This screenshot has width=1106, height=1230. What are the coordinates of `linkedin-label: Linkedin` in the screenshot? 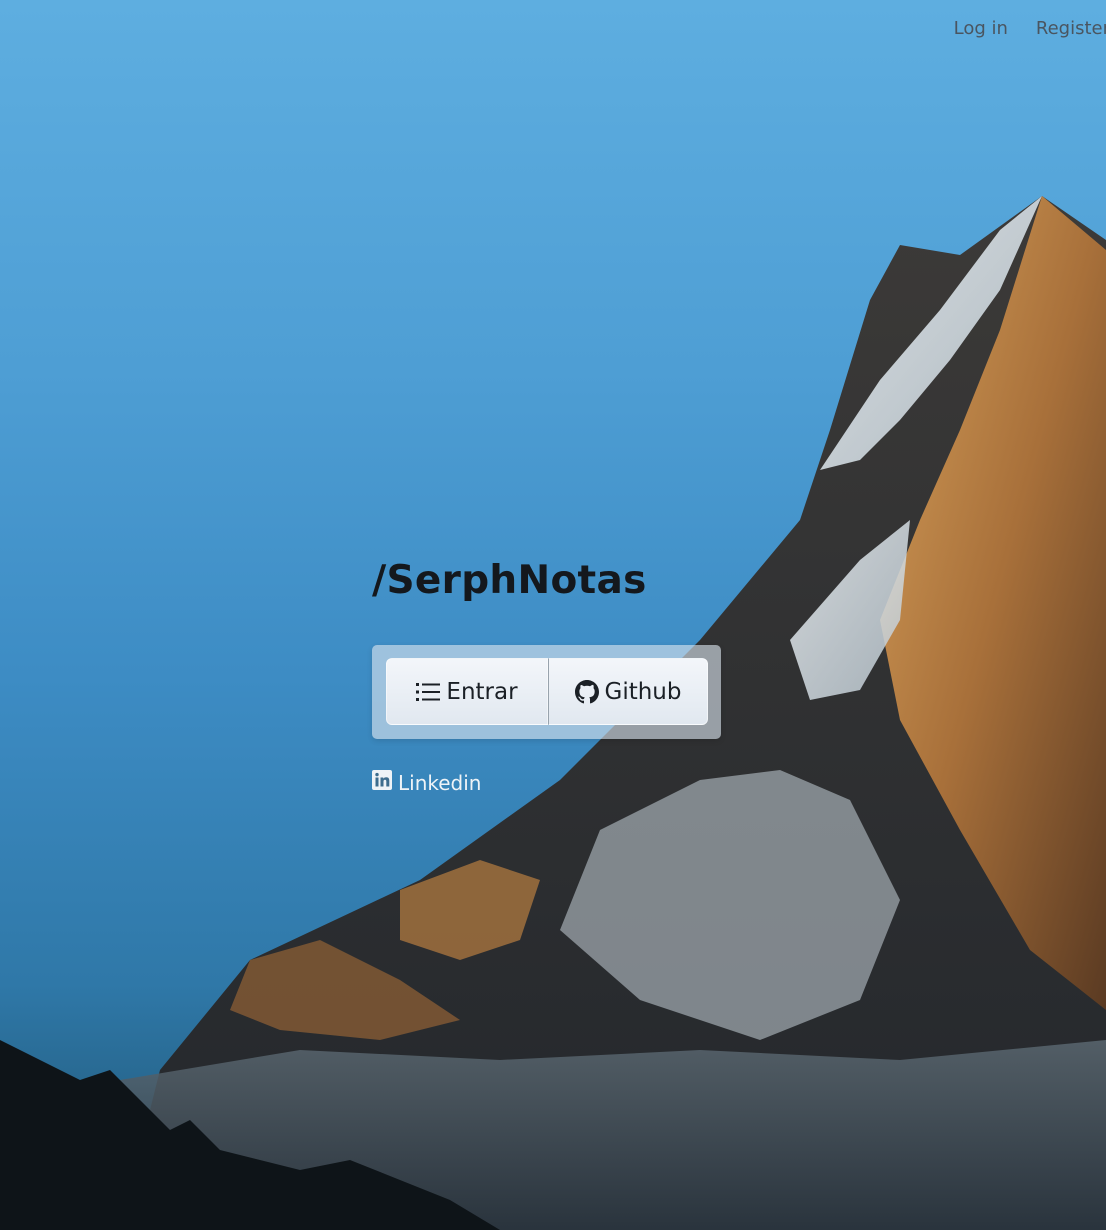 It's located at (440, 782).